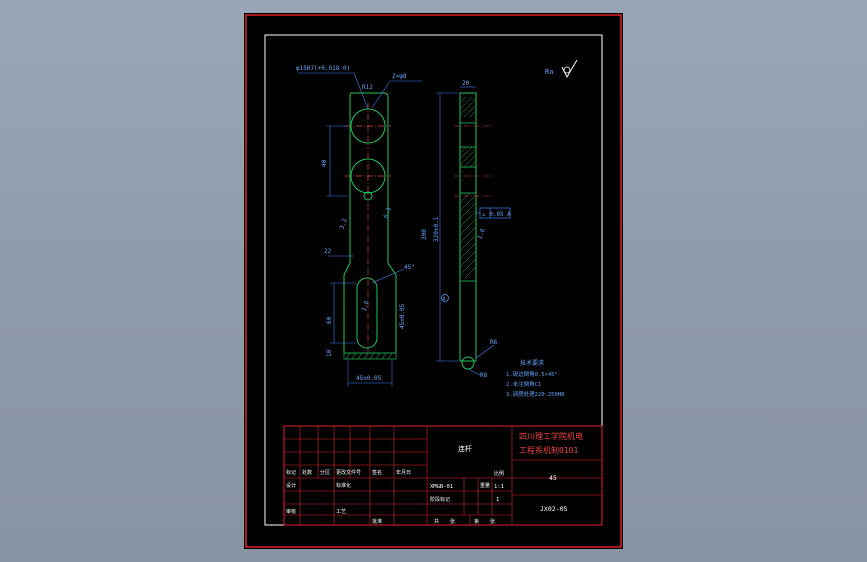  What do you see at coordinates (548, 450) in the screenshot?
I see `school-line-2: 工程系机制0101` at bounding box center [548, 450].